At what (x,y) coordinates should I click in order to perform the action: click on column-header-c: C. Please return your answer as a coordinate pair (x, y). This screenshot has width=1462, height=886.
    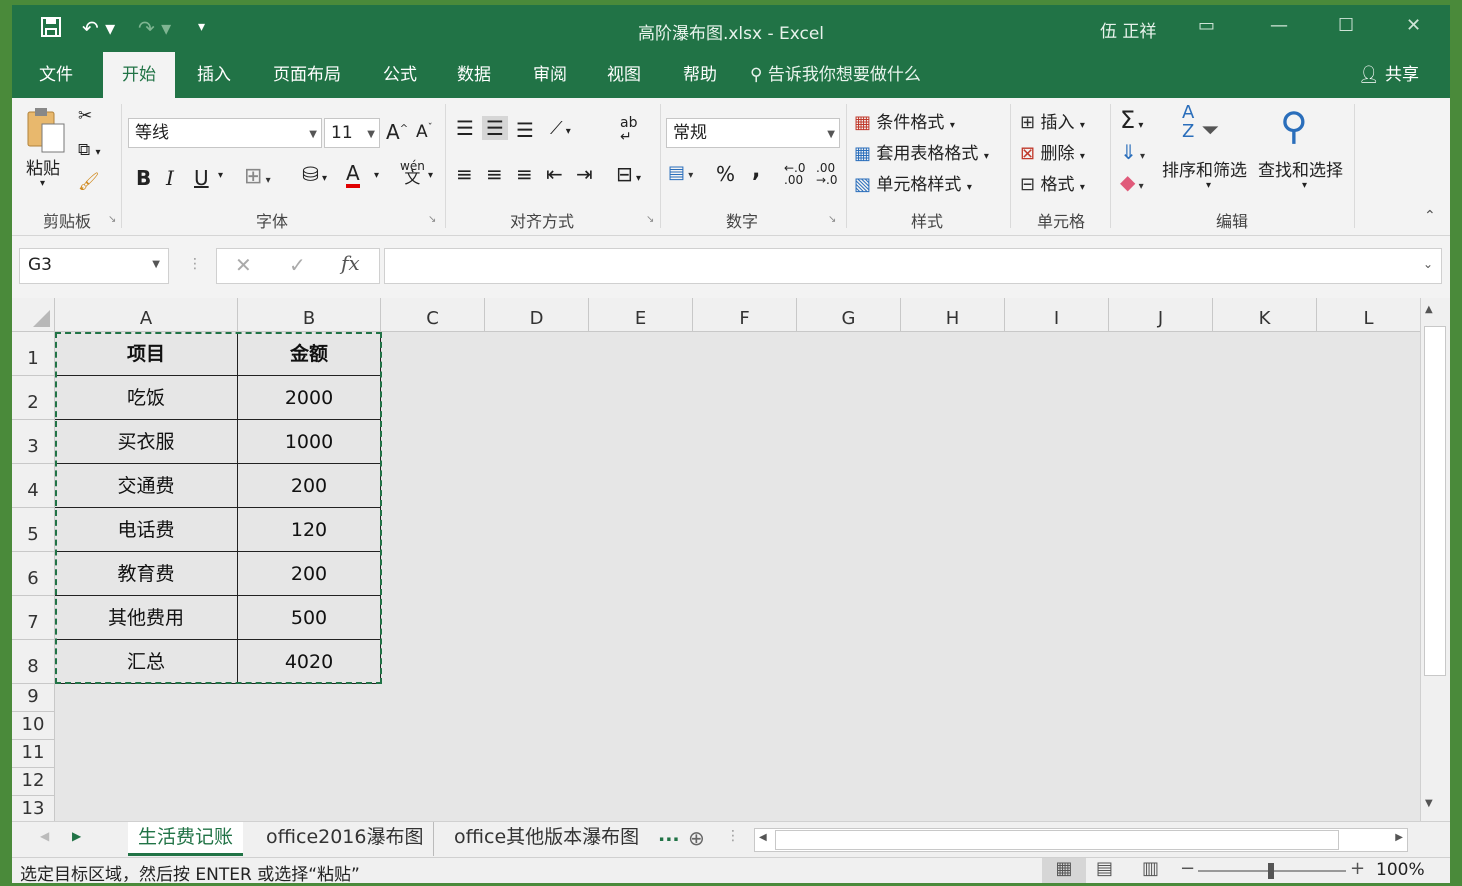
    Looking at the image, I should click on (433, 315).